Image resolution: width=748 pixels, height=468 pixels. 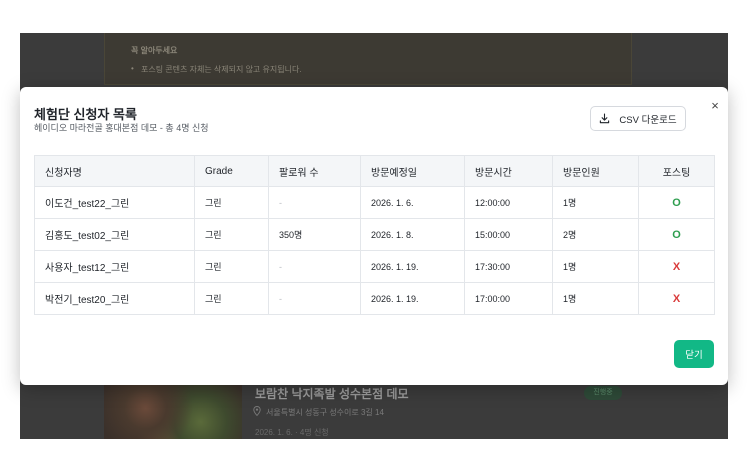 What do you see at coordinates (332, 394) in the screenshot?
I see `campaign-name: 보람찬 낙지족발 성수본점 데모` at bounding box center [332, 394].